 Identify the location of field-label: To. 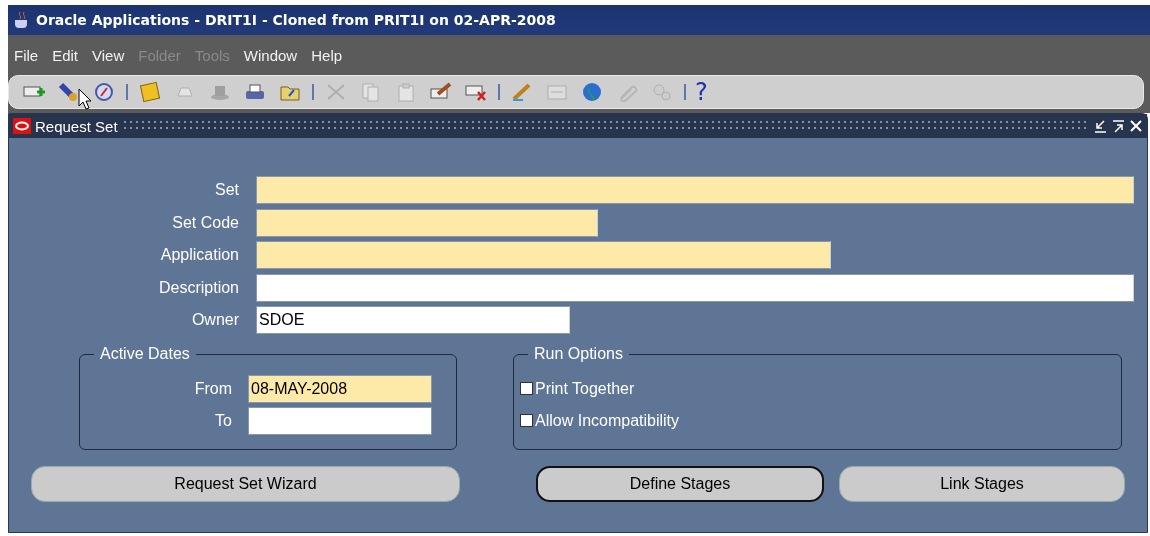
(223, 420).